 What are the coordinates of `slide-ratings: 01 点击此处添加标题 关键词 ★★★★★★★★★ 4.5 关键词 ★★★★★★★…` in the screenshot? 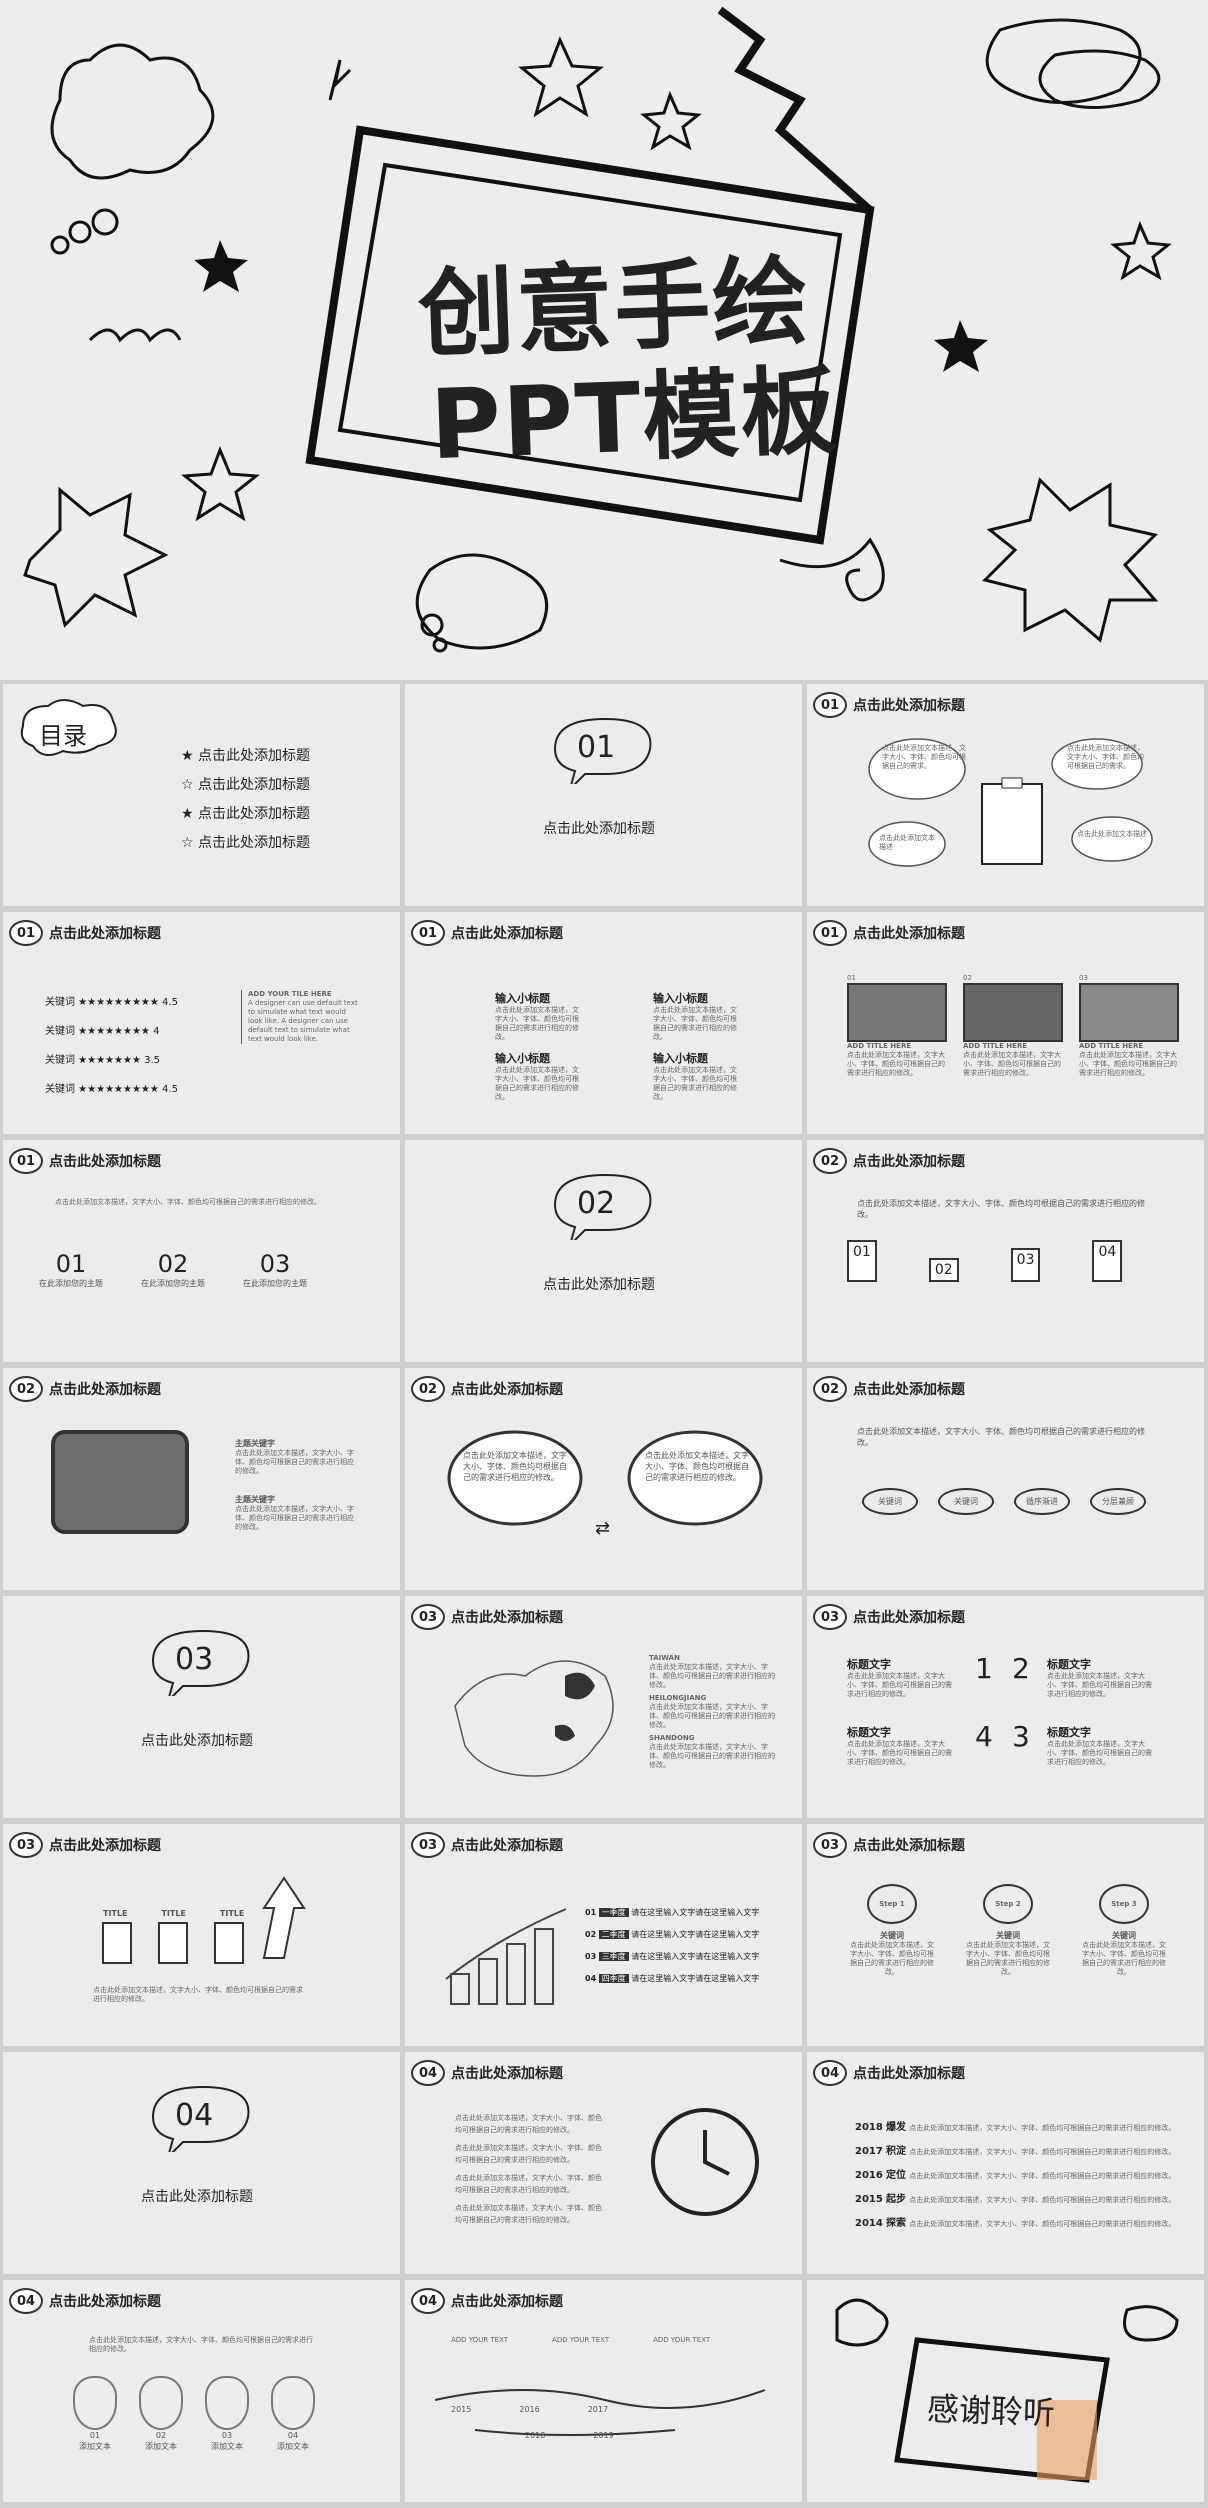 It's located at (201, 1023).